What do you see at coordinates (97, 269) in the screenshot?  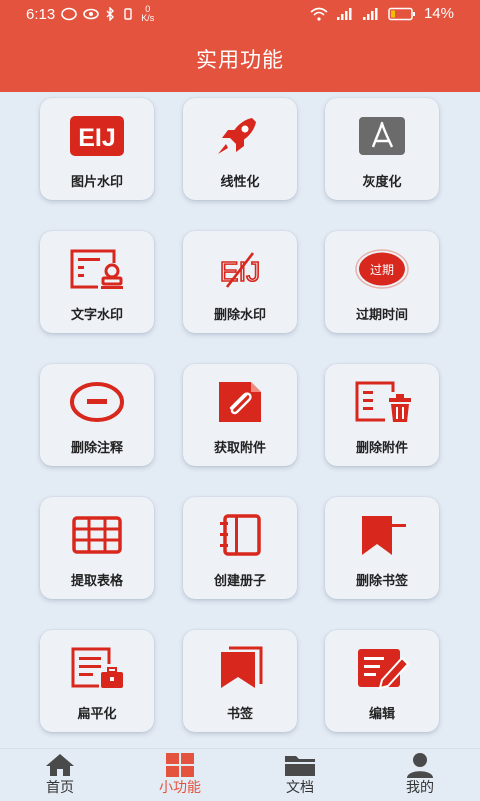 I see `text-watermark-icon` at bounding box center [97, 269].